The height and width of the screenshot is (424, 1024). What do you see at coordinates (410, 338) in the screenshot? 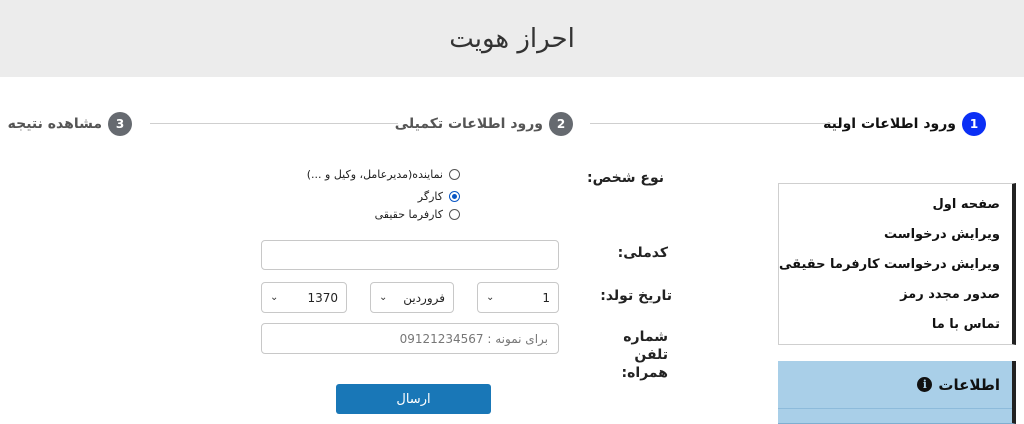
I see `phone-input` at bounding box center [410, 338].